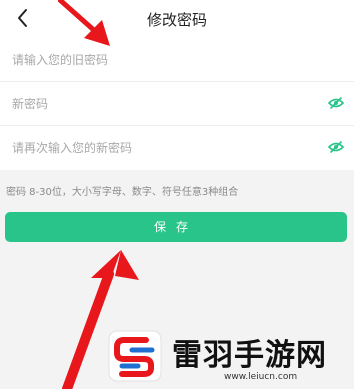 The height and width of the screenshot is (389, 354). Describe the element at coordinates (157, 60) in the screenshot. I see `old-password-input` at that location.